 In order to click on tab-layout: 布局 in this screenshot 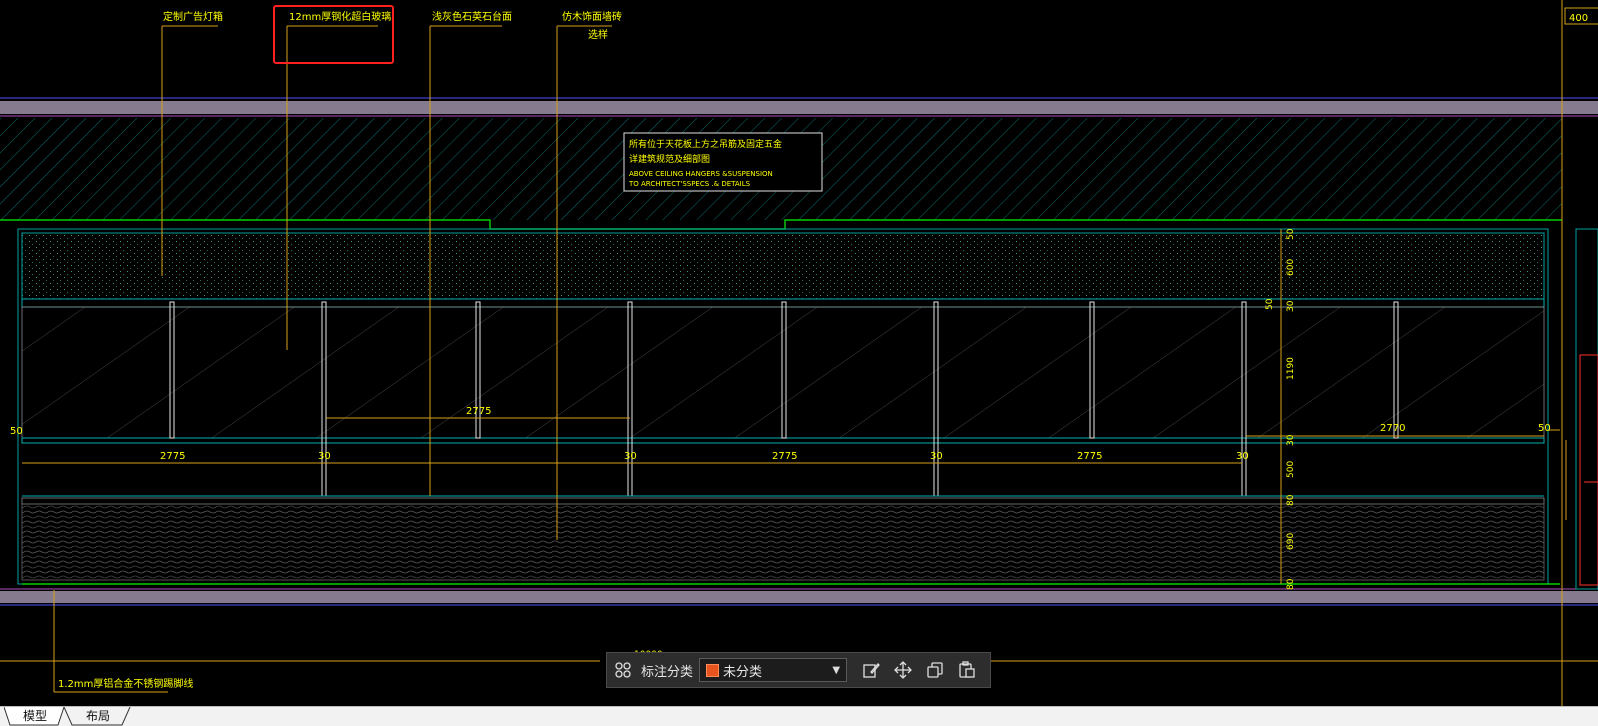, I will do `click(98, 716)`.